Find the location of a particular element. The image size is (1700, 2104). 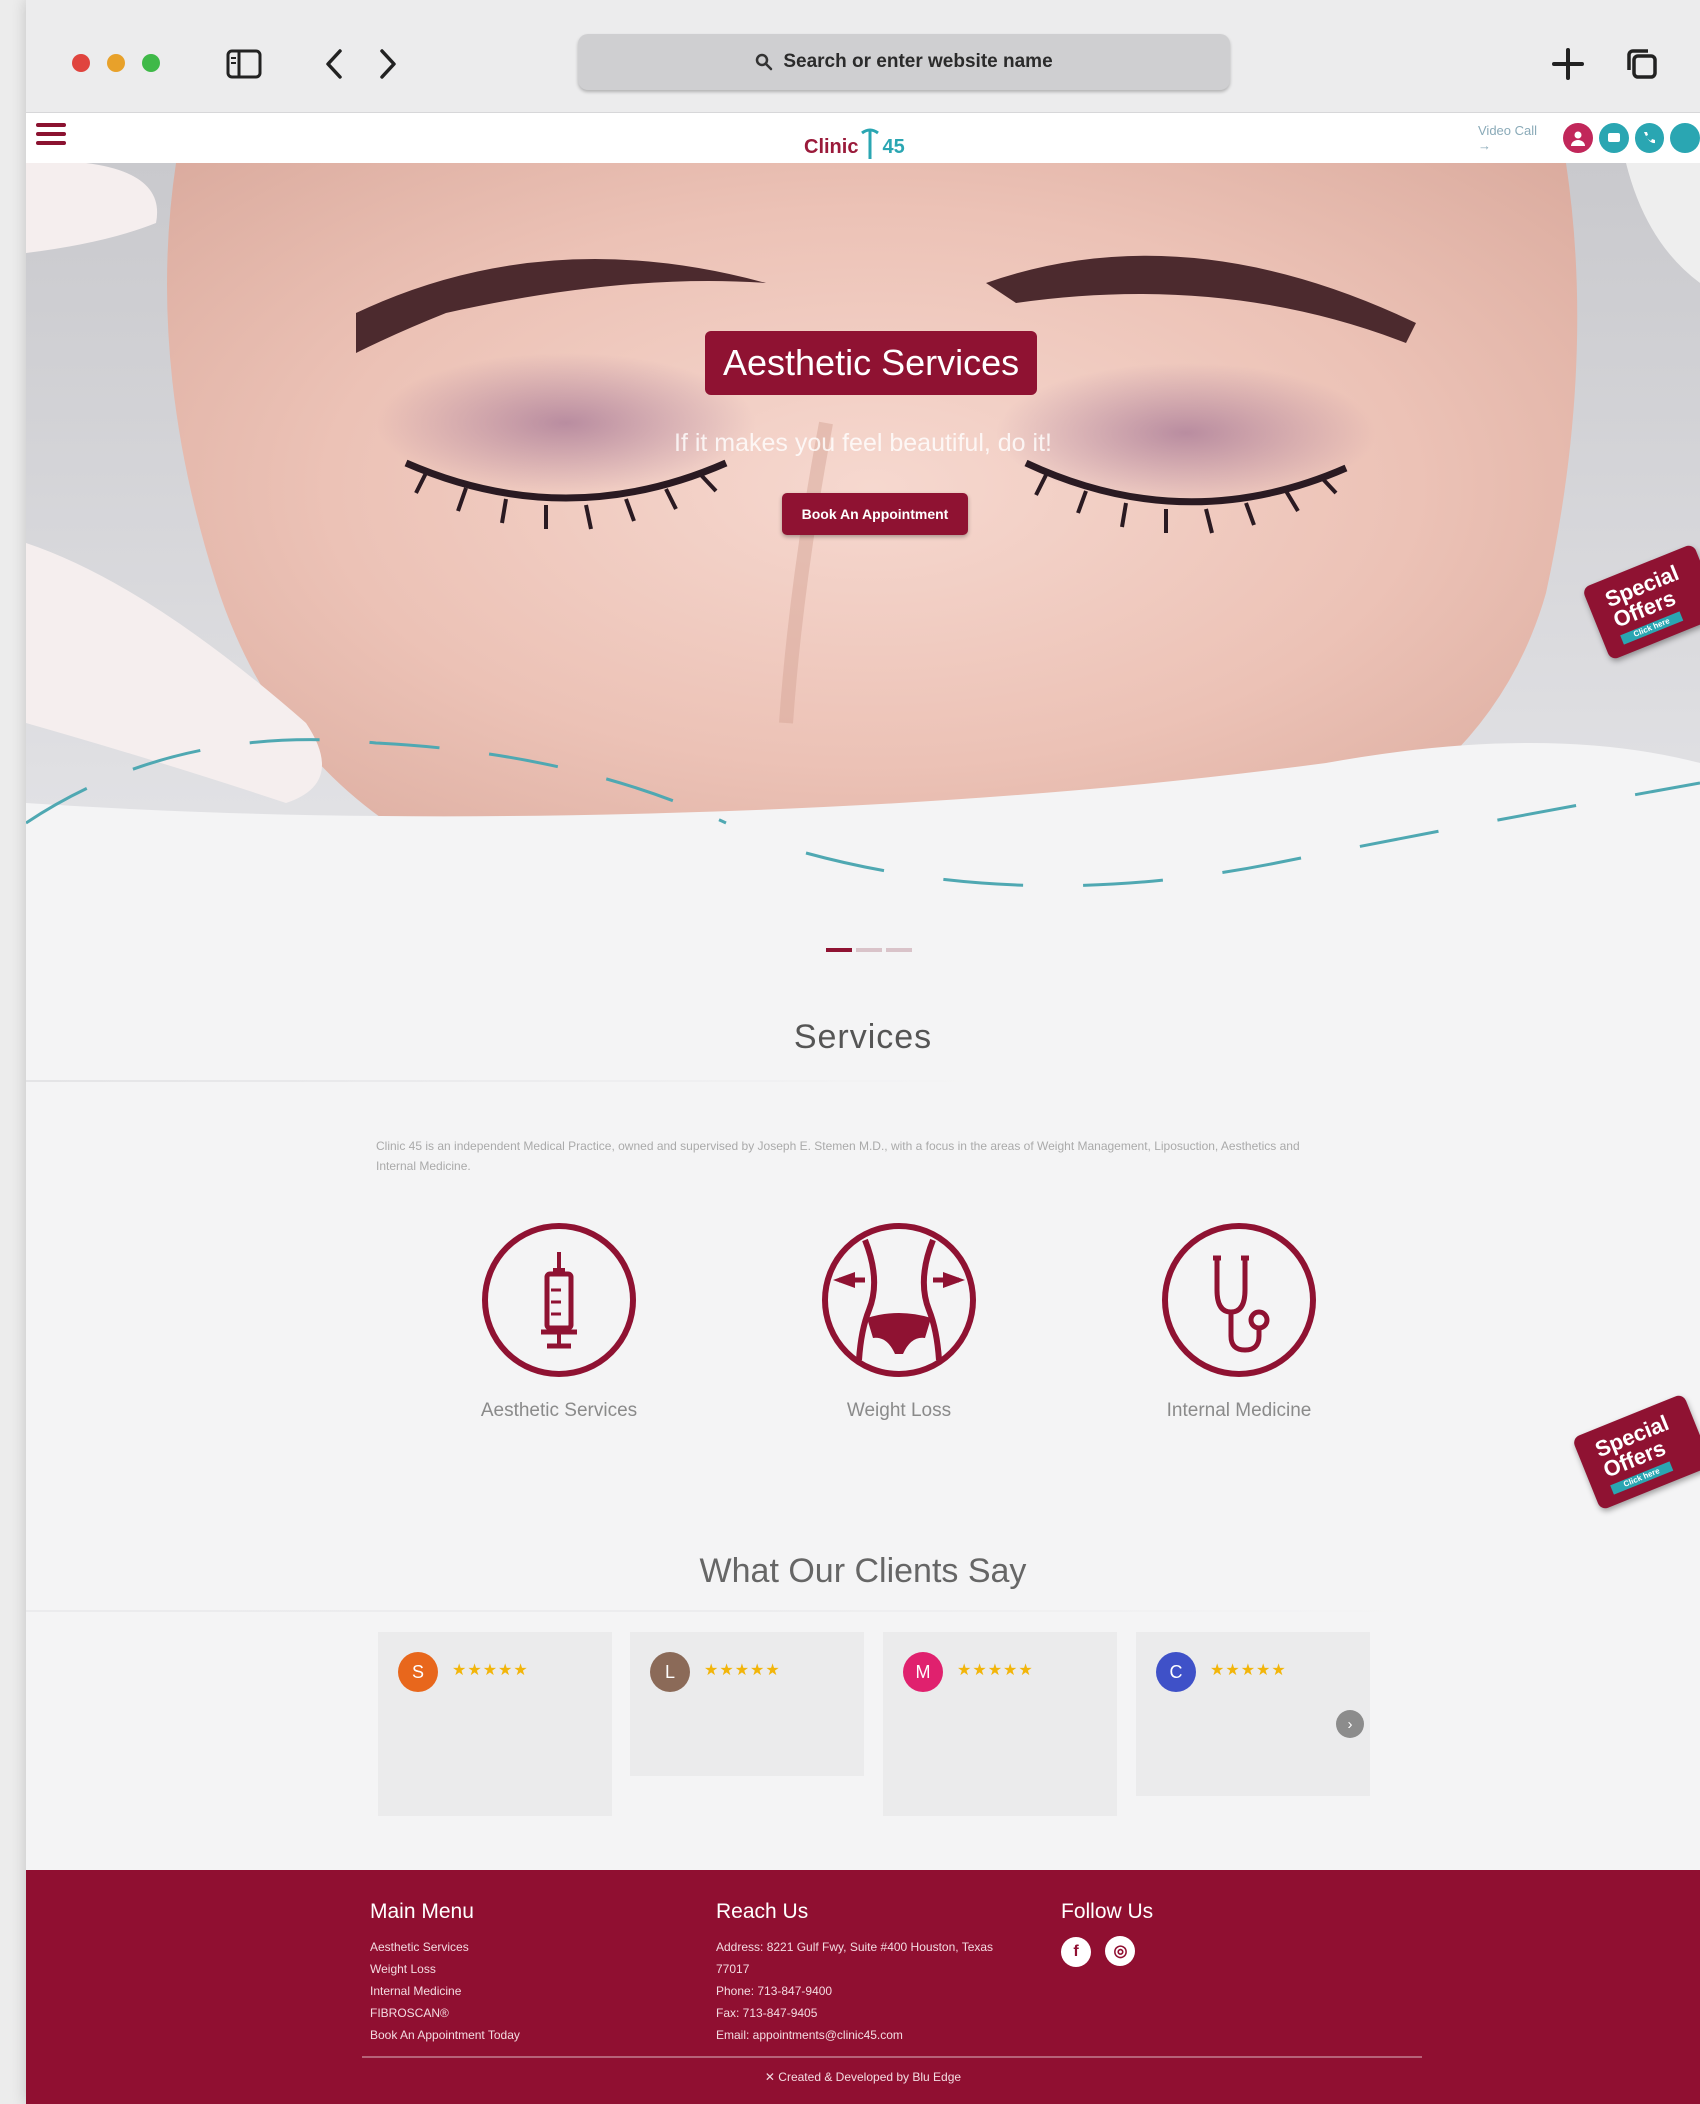

address-bar: Search or enter website name is located at coordinates (904, 62).